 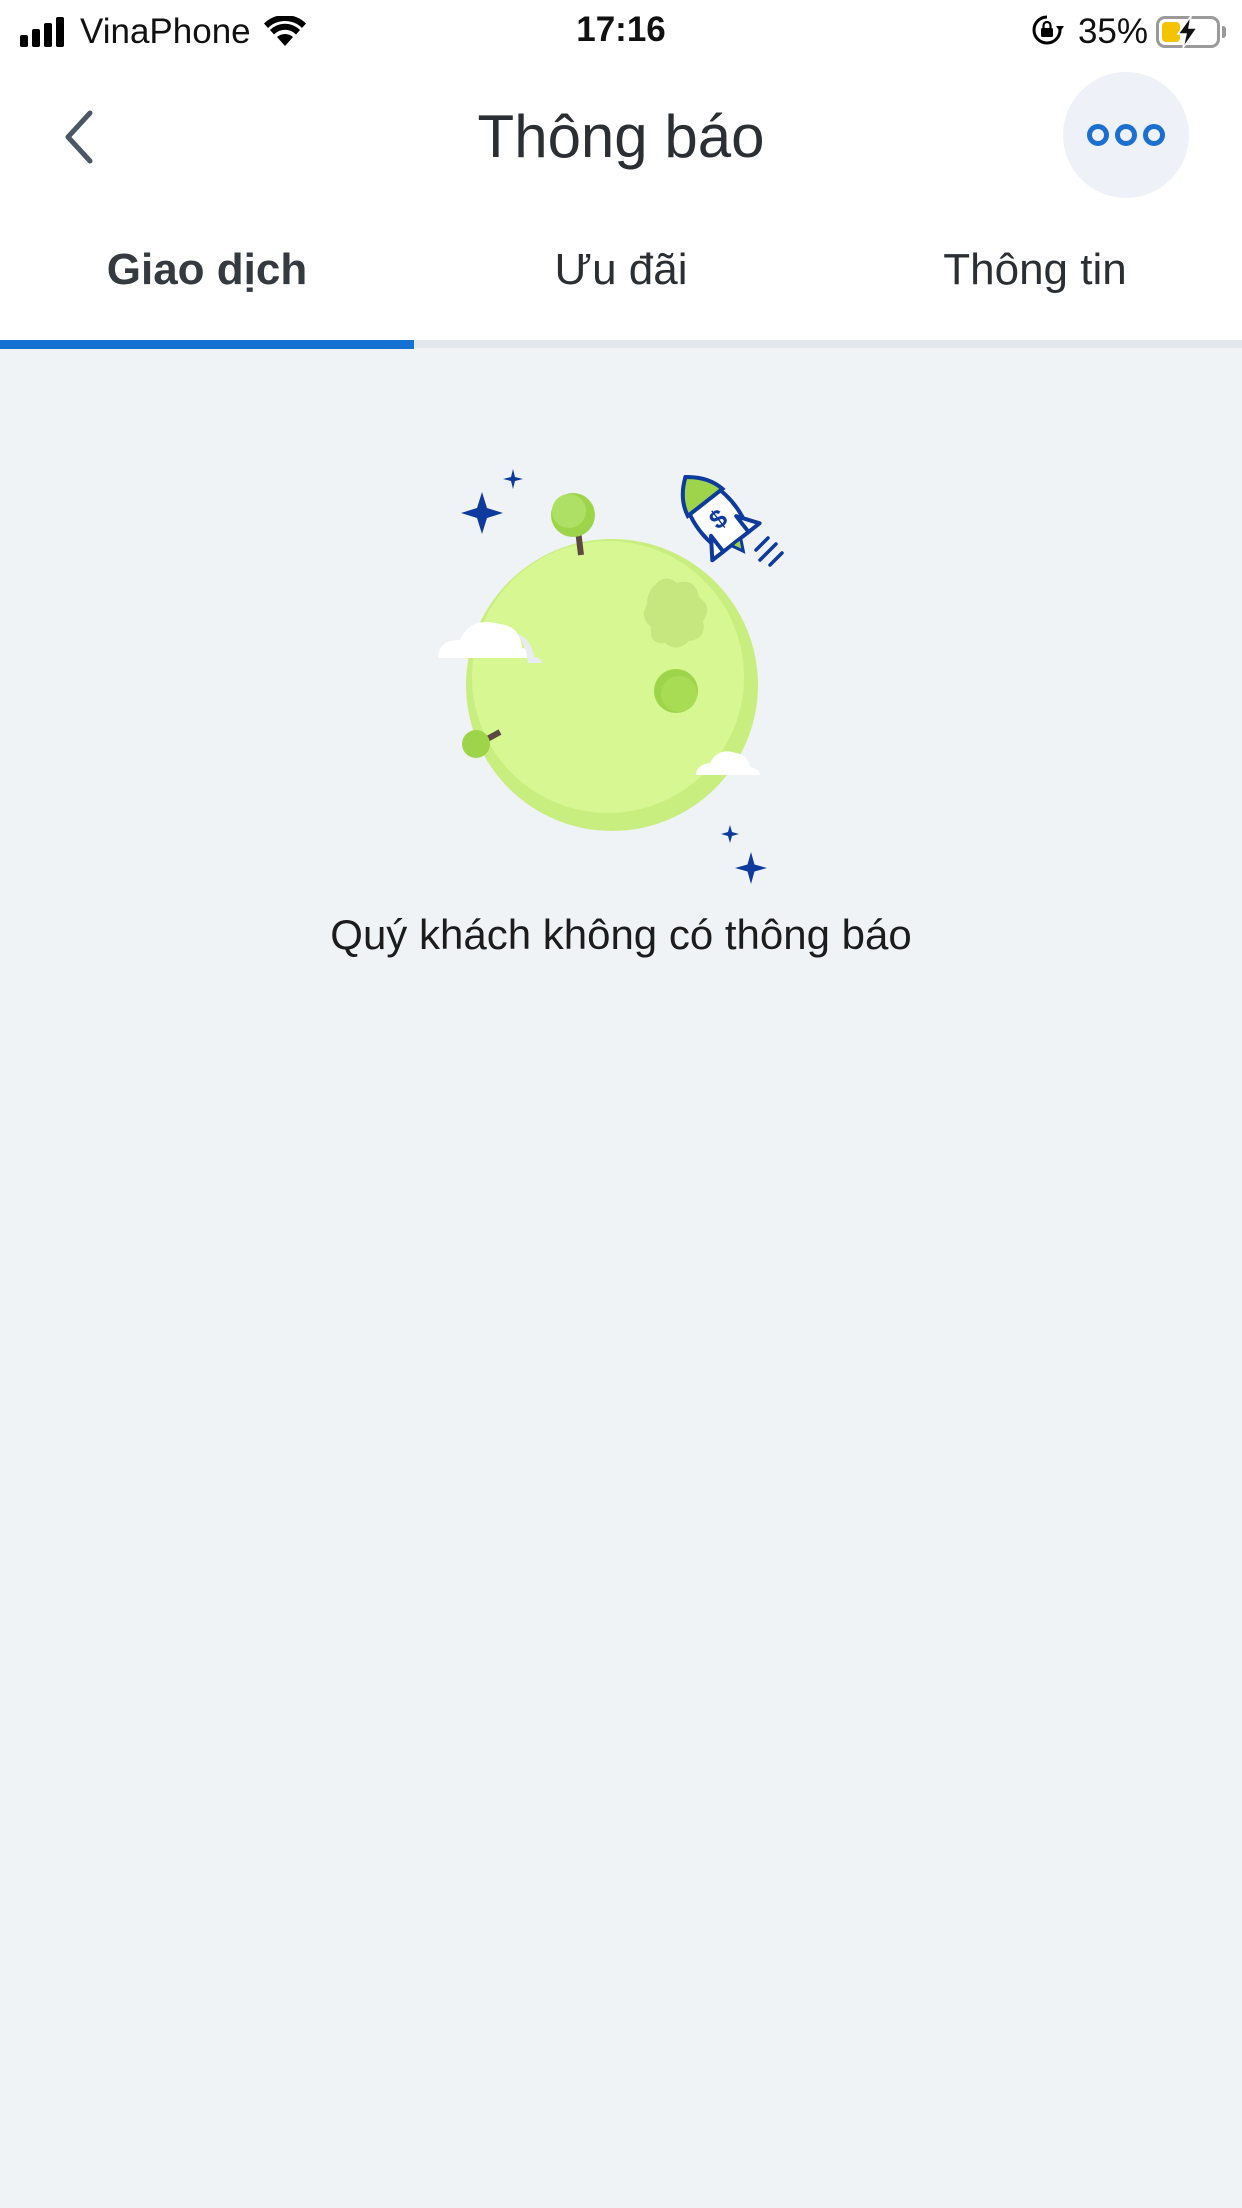 What do you see at coordinates (1047, 32) in the screenshot?
I see `rotation-lock-icon` at bounding box center [1047, 32].